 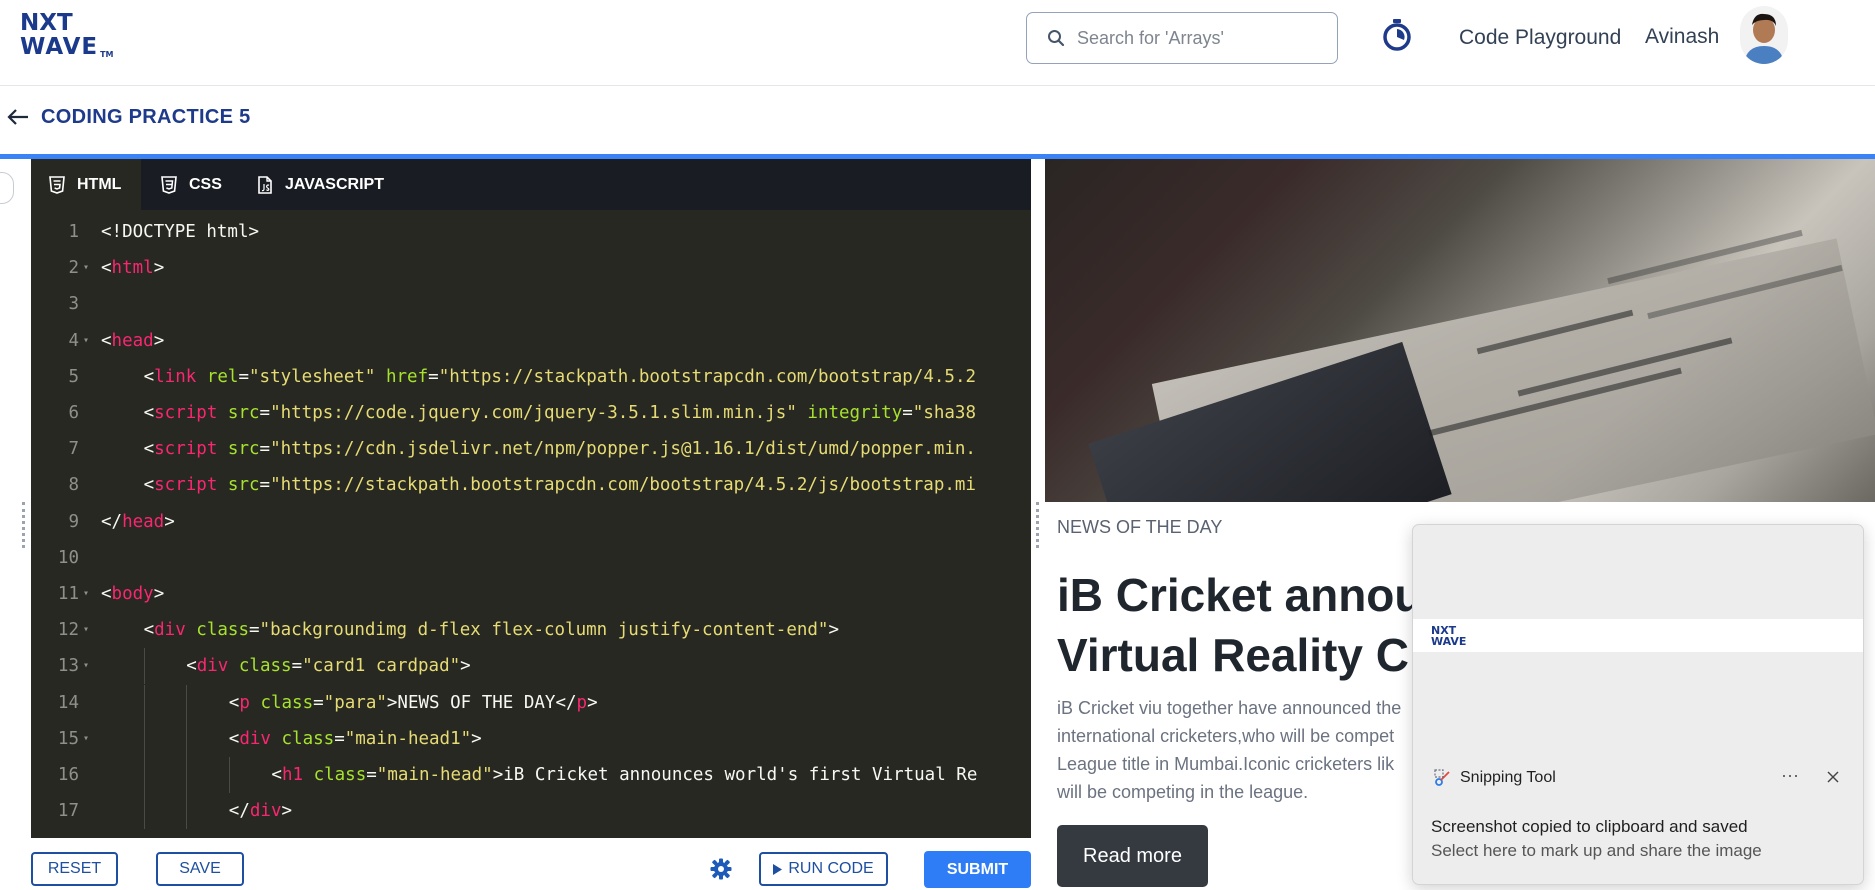 What do you see at coordinates (1056, 38) in the screenshot?
I see `search-icon` at bounding box center [1056, 38].